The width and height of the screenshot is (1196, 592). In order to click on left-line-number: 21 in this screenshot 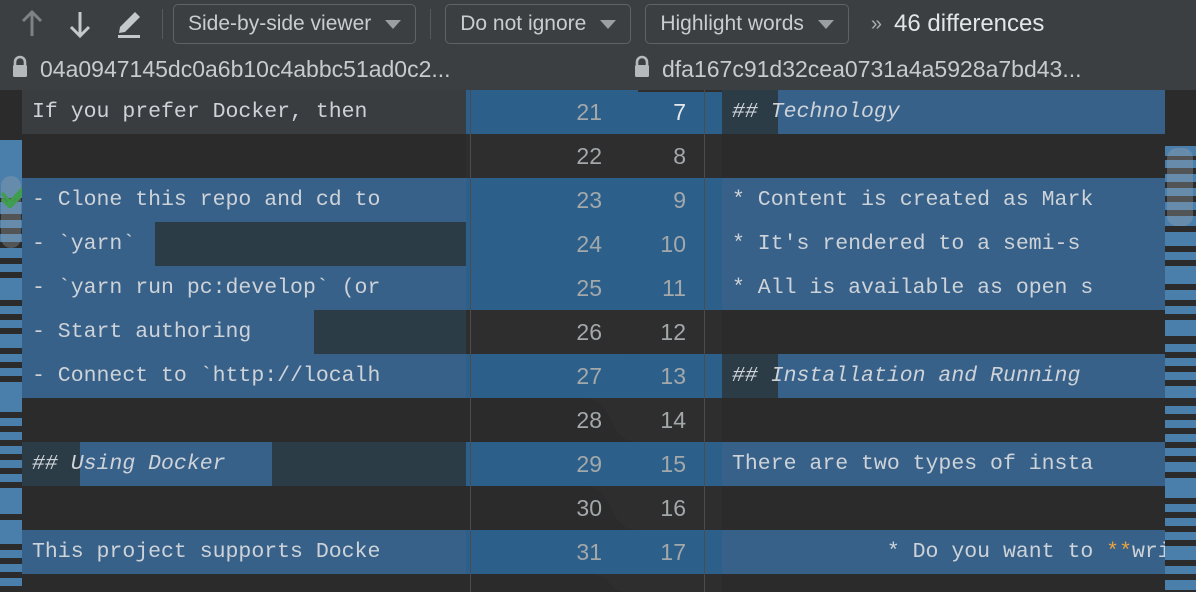, I will do `click(589, 112)`.